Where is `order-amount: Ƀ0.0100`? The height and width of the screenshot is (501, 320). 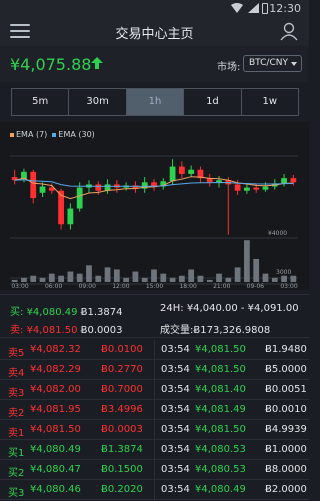 order-amount: Ƀ0.0100 is located at coordinates (122, 349).